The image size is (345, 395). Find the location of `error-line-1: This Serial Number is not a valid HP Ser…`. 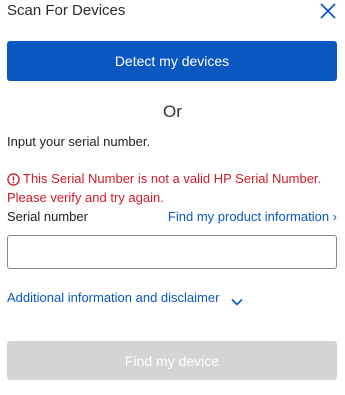

error-line-1: This Serial Number is not a valid HP Ser… is located at coordinates (172, 178).